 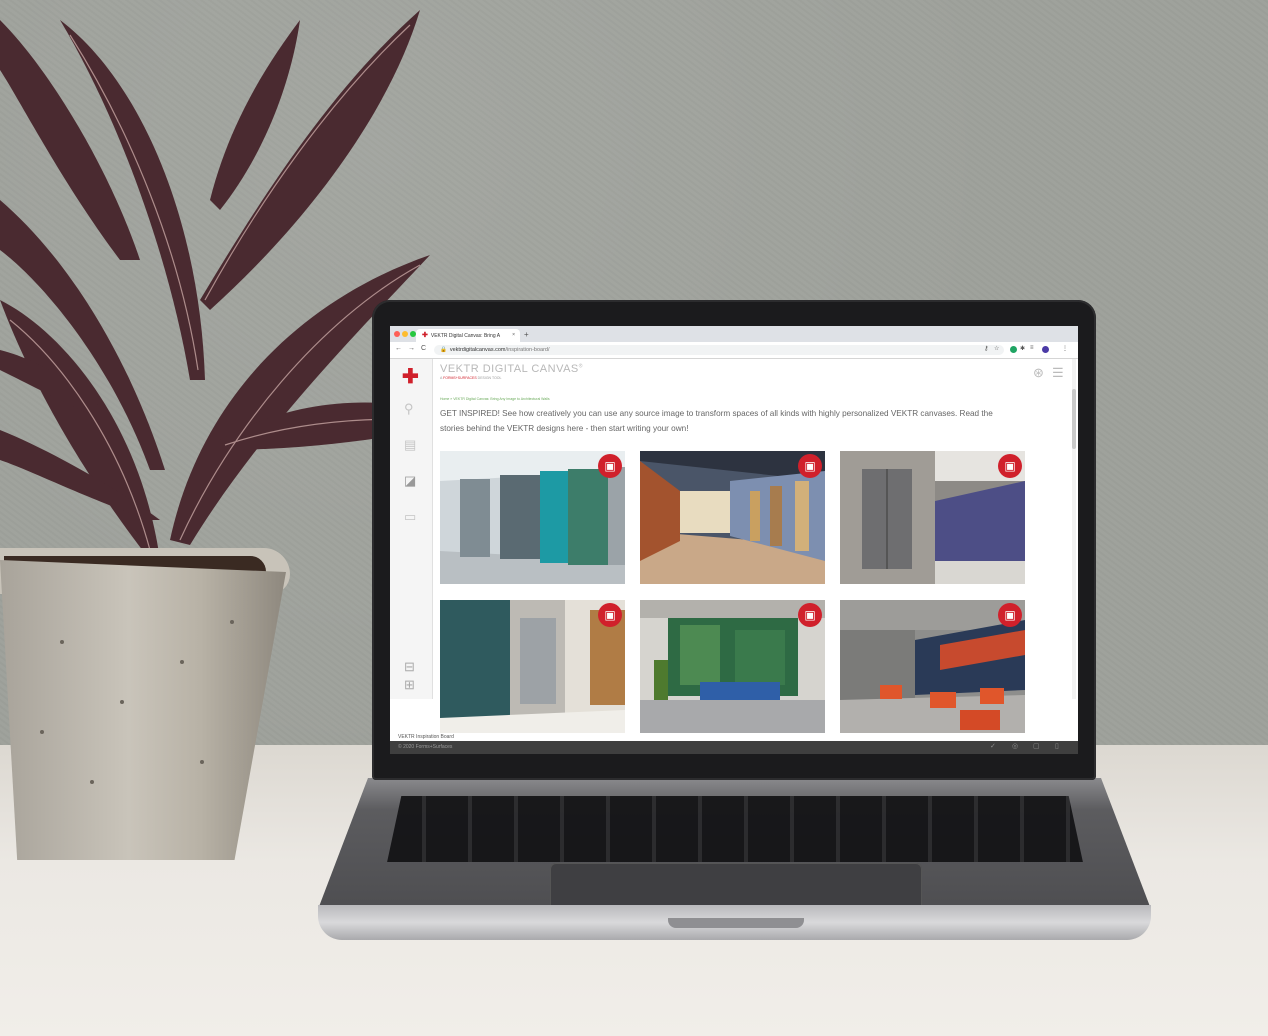 I want to click on laptop-notch, so click(x=736, y=923).